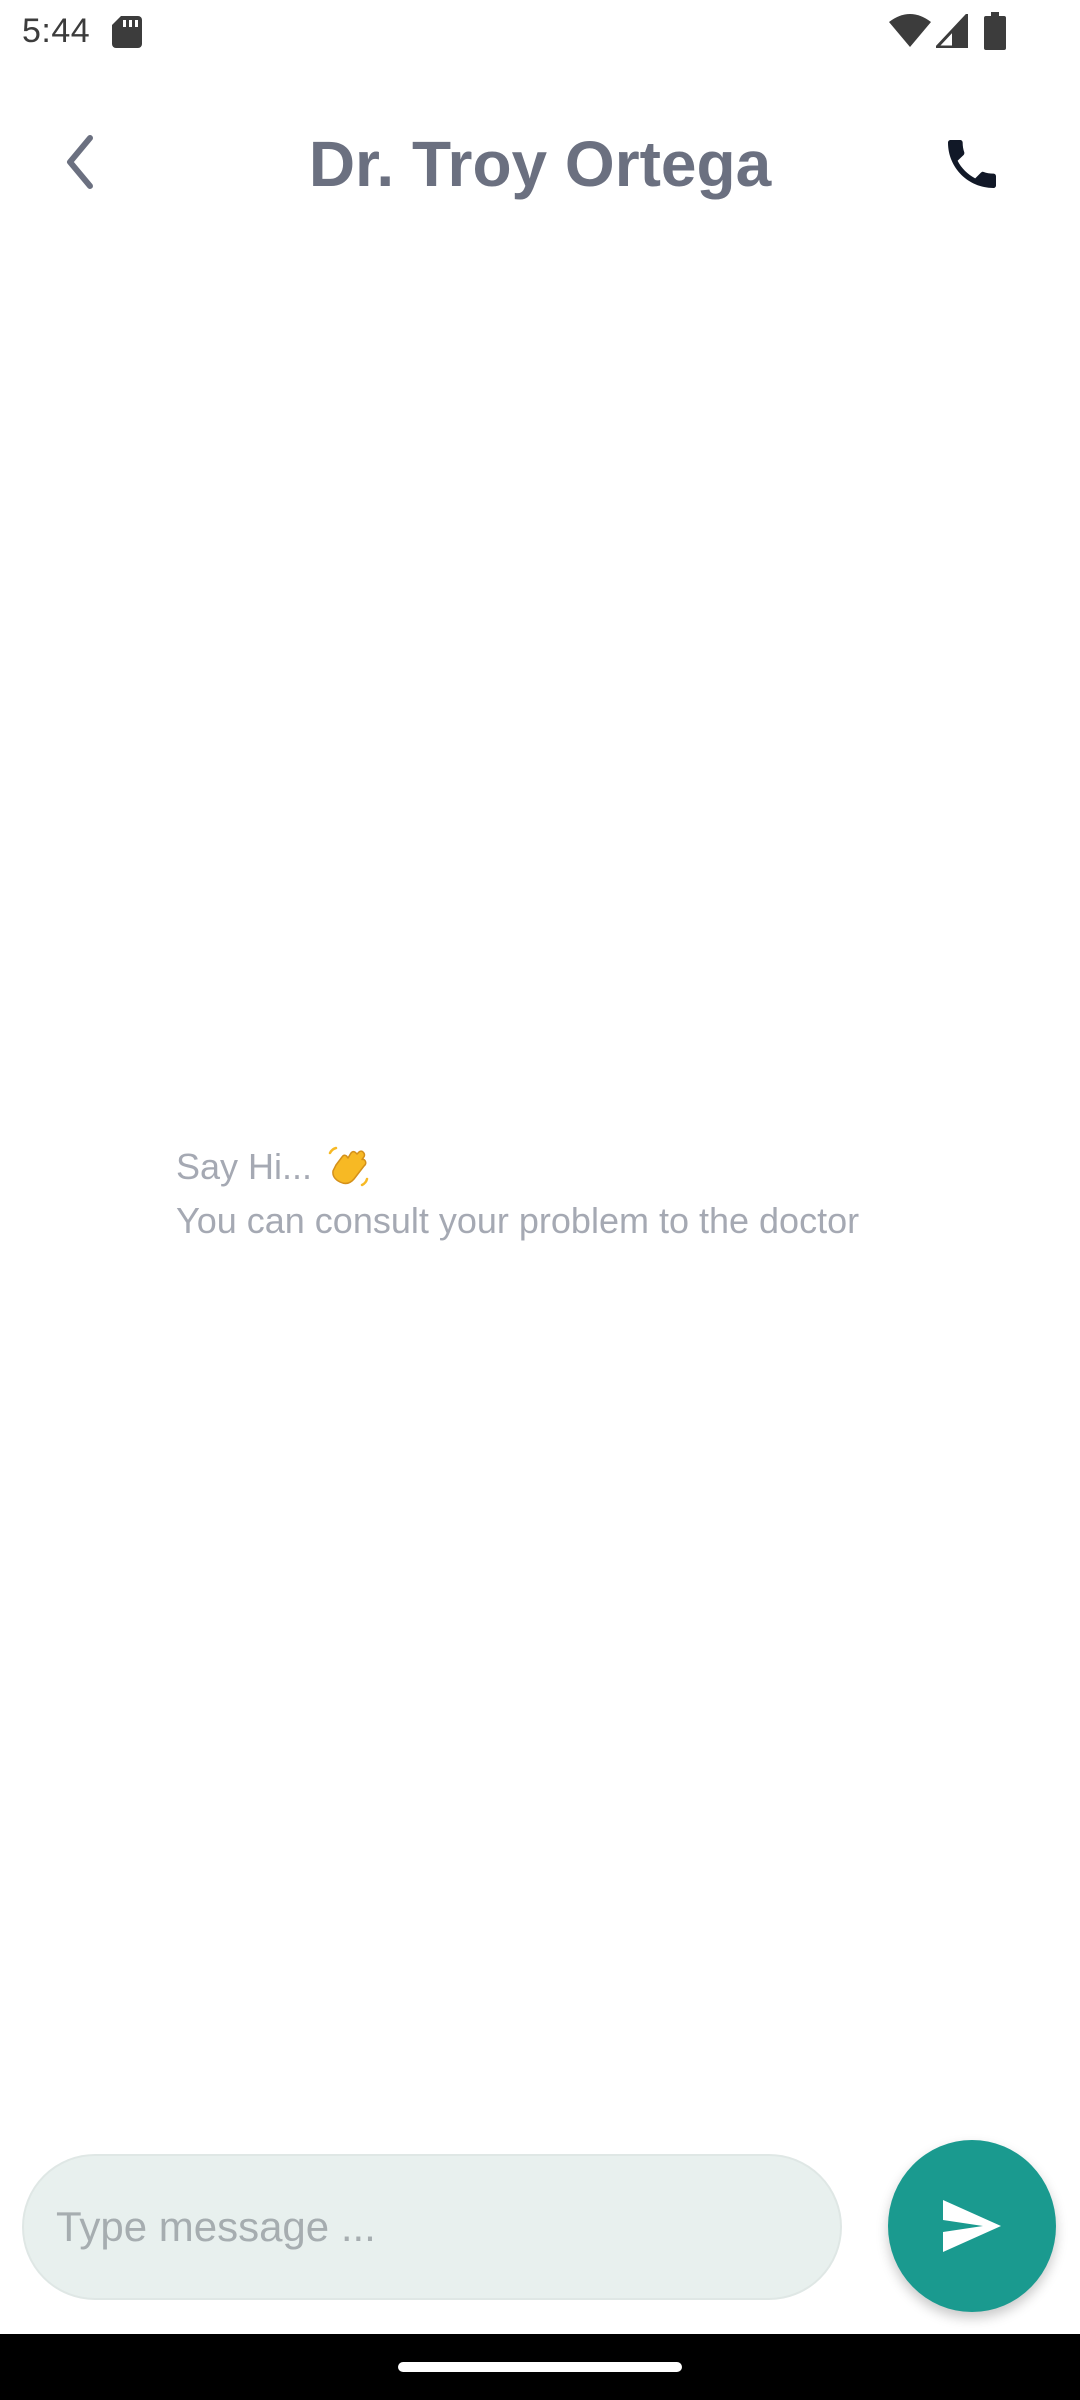  I want to click on message-input, so click(432, 2227).